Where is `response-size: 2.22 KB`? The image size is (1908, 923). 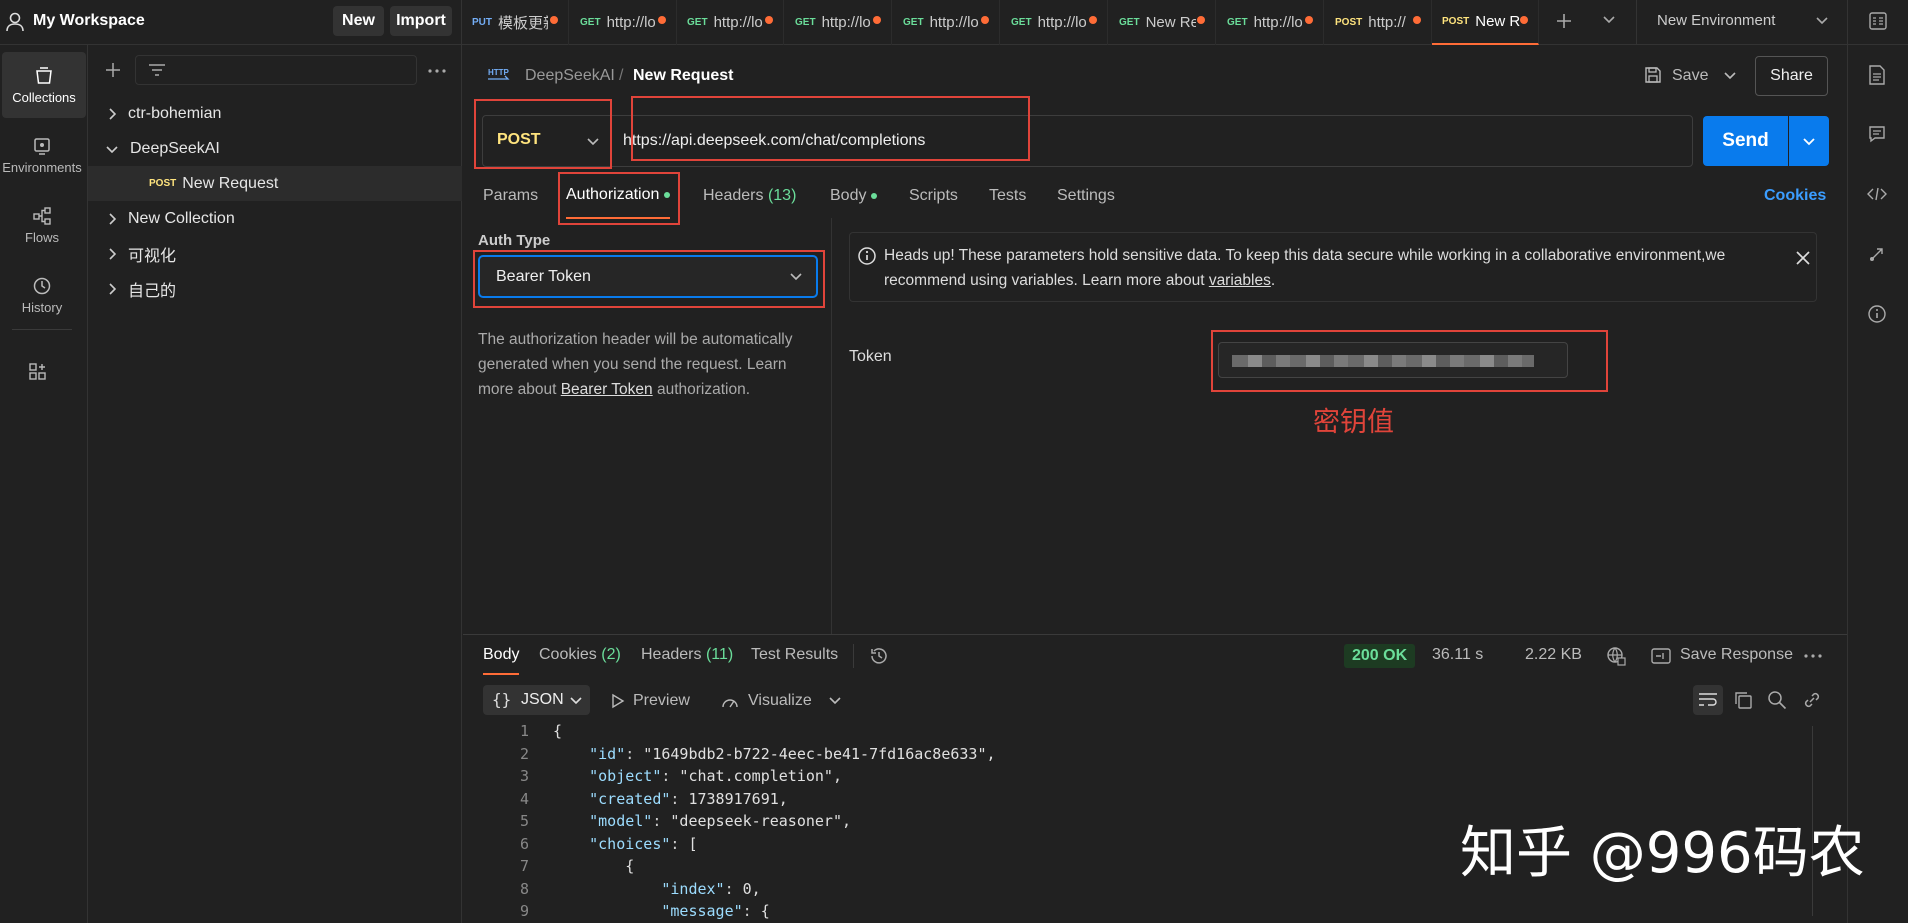
response-size: 2.22 KB is located at coordinates (1553, 655).